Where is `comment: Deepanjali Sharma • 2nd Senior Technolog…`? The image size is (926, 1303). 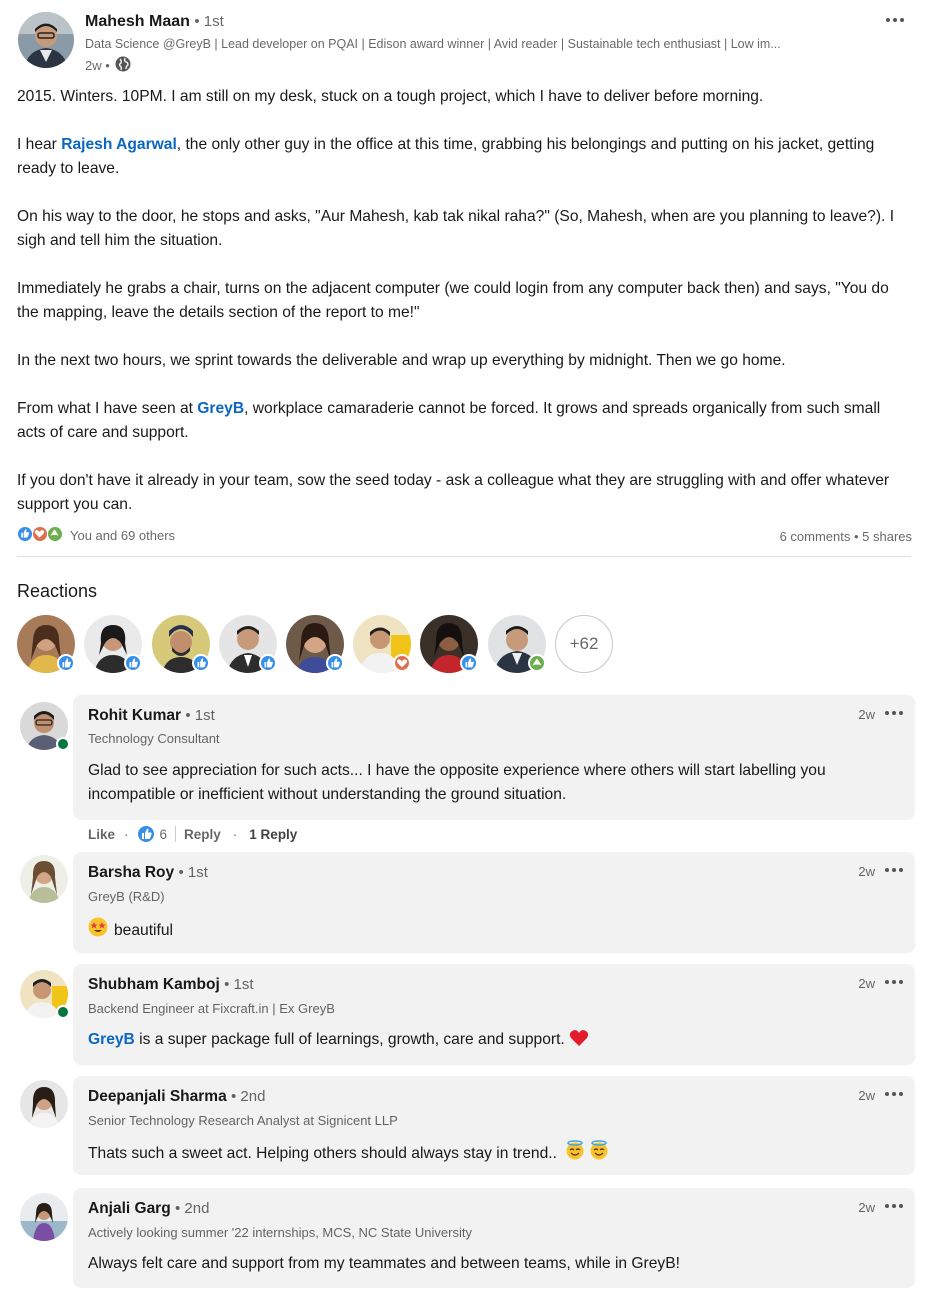 comment: Deepanjali Sharma • 2nd Senior Technolog… is located at coordinates (494, 1125).